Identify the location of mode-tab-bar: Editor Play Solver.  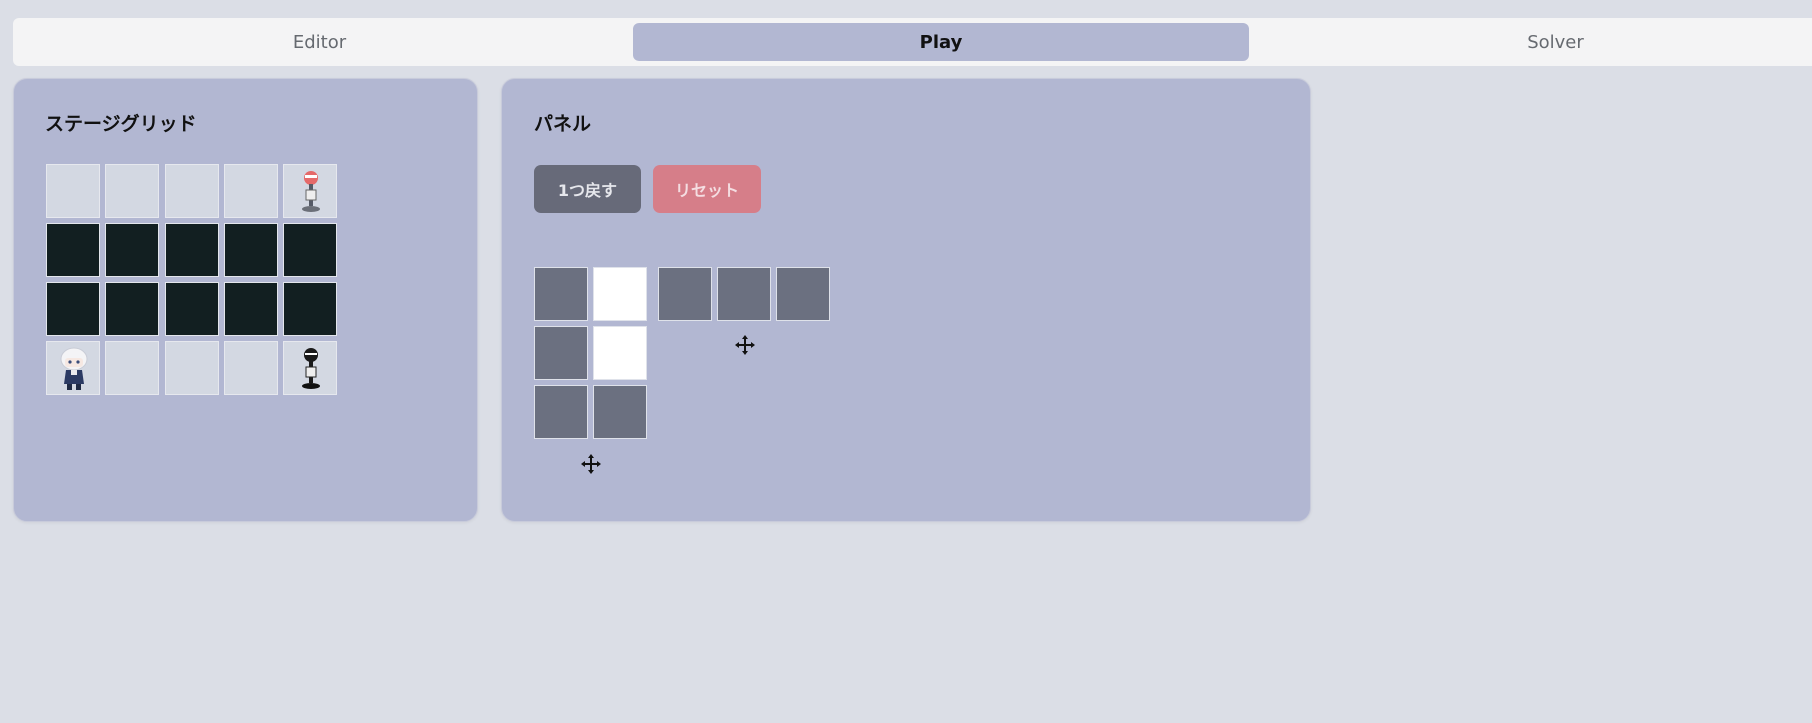
(912, 42).